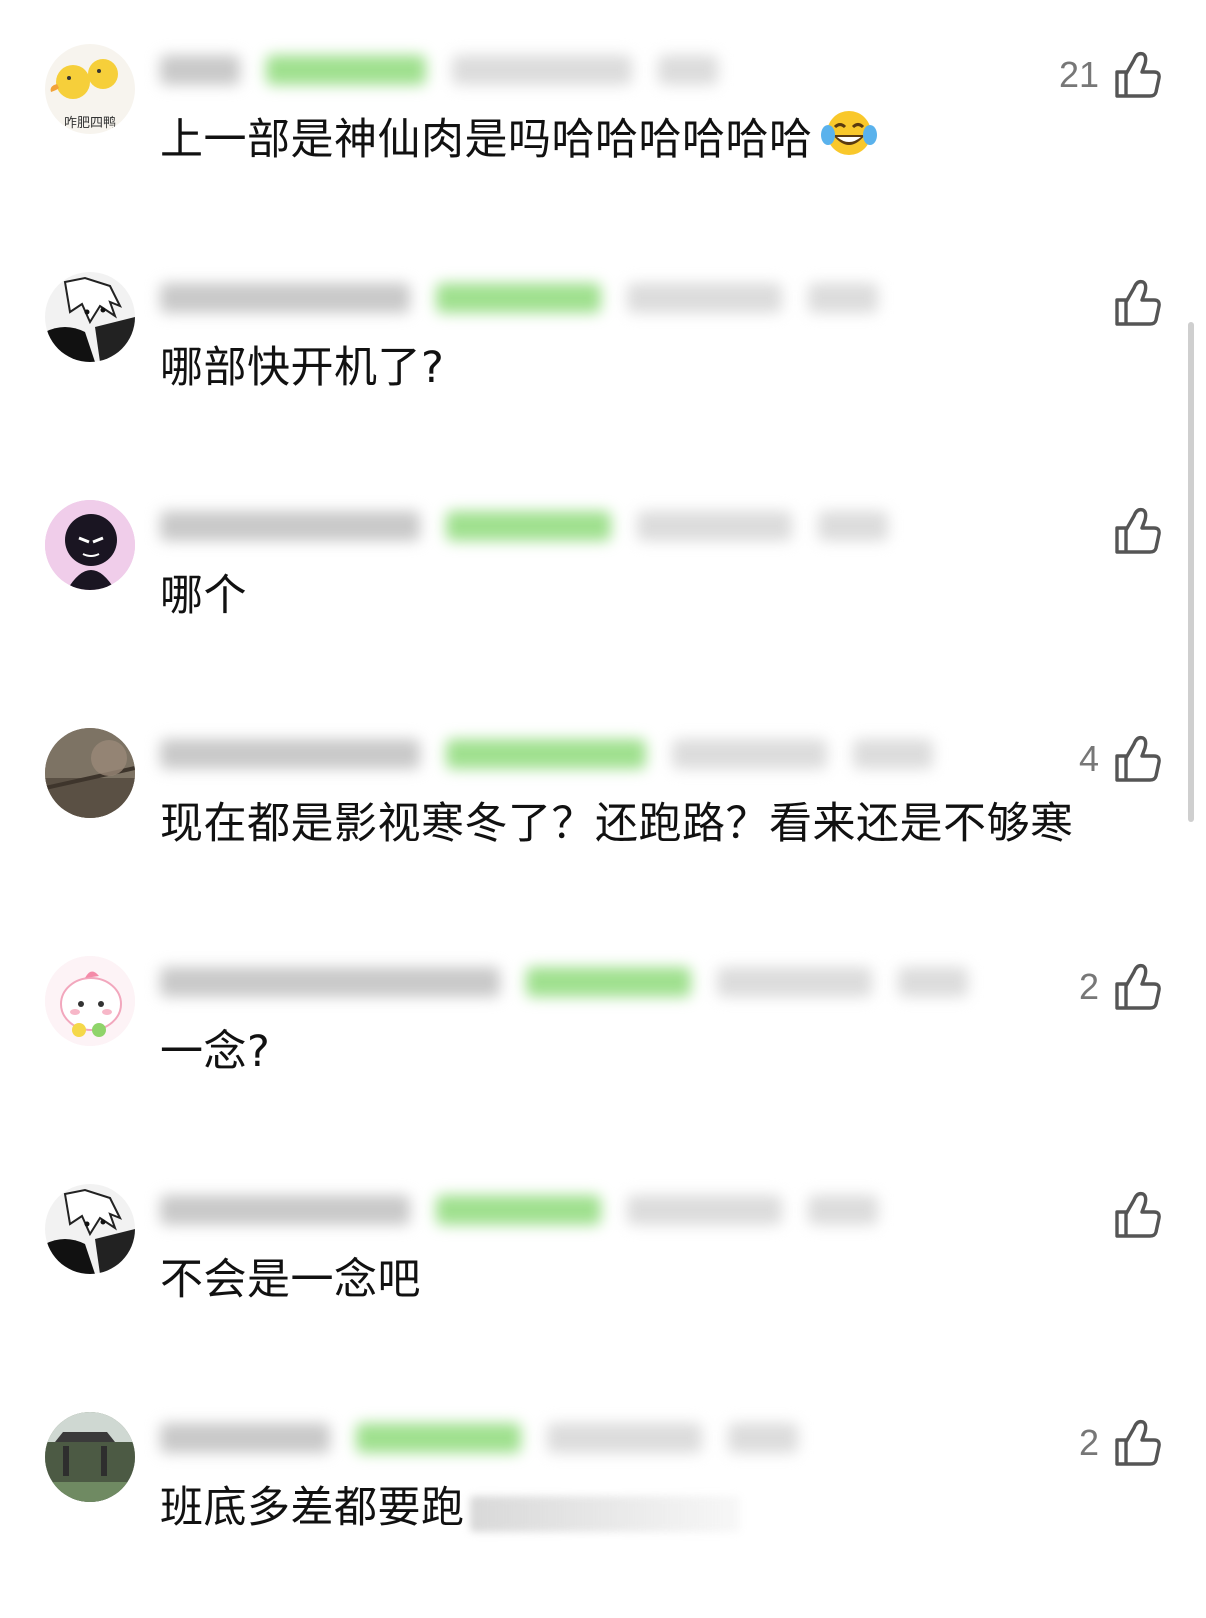 This screenshot has width=1206, height=1618. What do you see at coordinates (605, 1514) in the screenshot?
I see `watermark-blurred` at bounding box center [605, 1514].